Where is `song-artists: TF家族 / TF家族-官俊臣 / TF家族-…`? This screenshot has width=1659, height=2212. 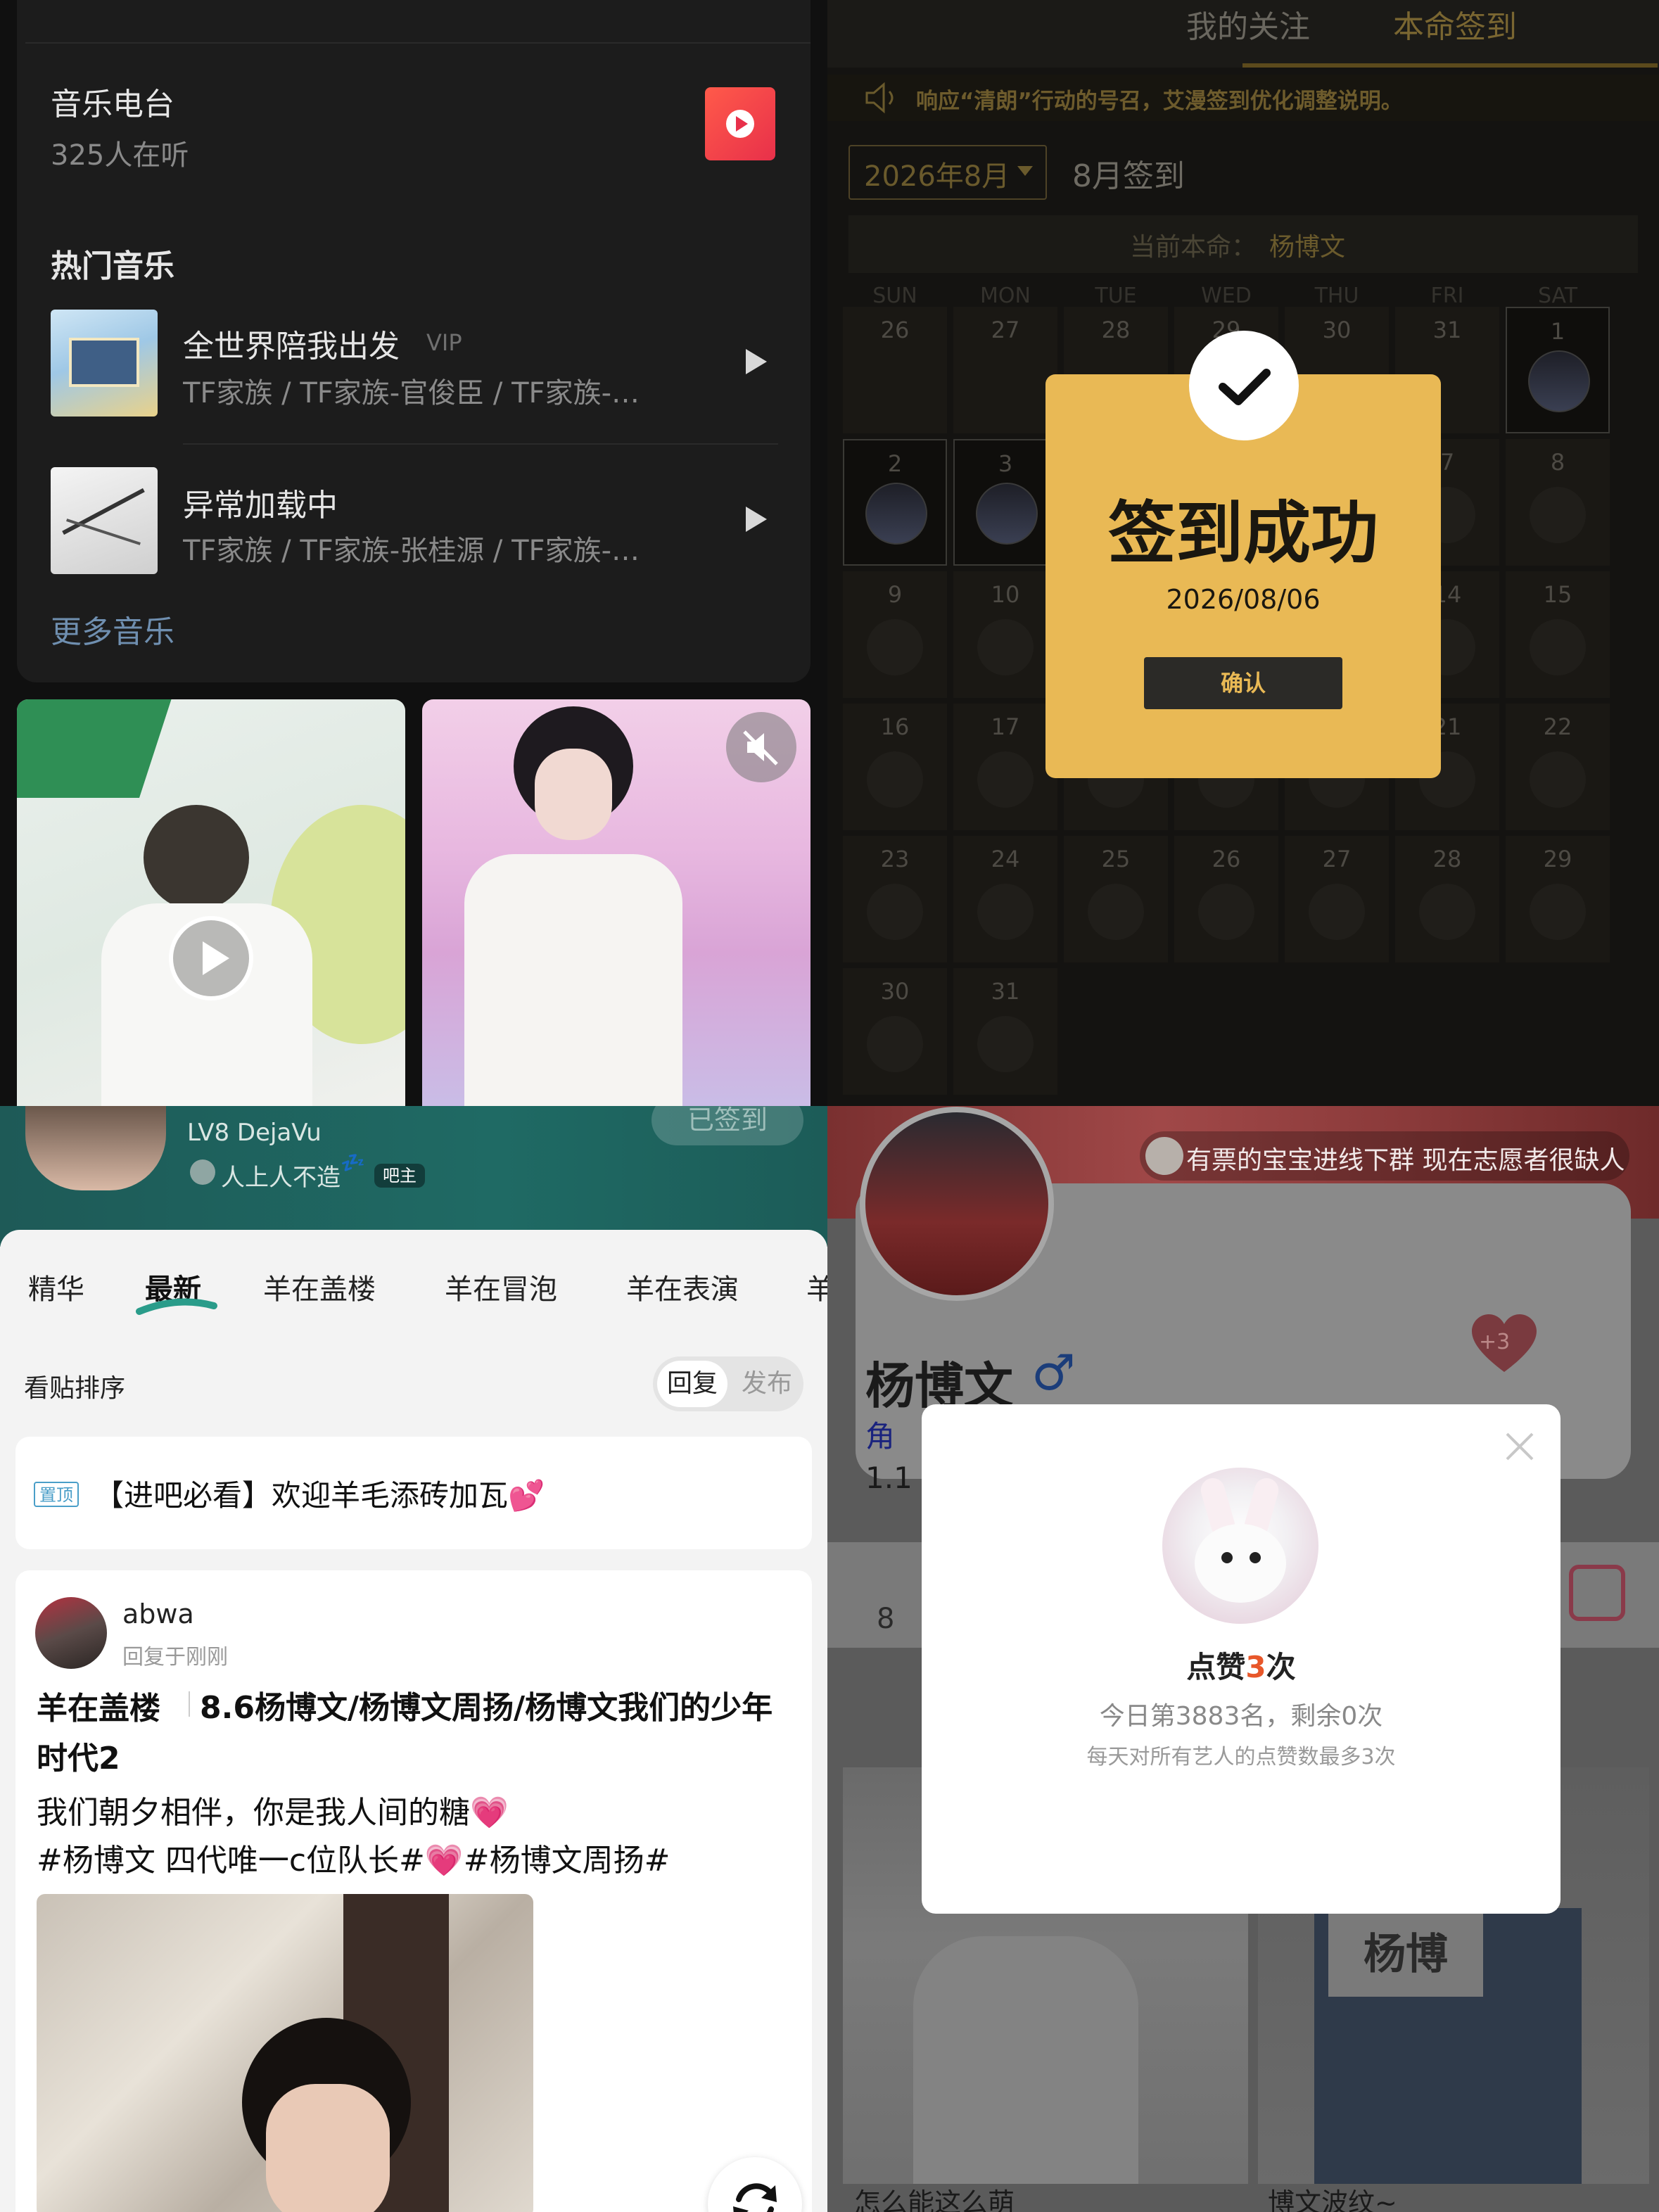
song-artists: TF家族 / TF家族-官俊臣 / TF家族-… is located at coordinates (411, 393).